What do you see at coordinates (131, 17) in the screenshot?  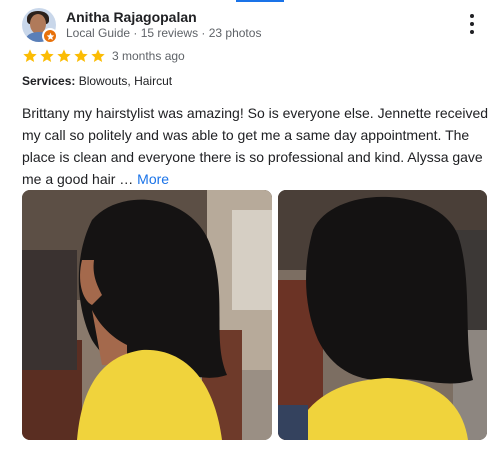 I see `reviewer-name: Anitha Rajagopalan` at bounding box center [131, 17].